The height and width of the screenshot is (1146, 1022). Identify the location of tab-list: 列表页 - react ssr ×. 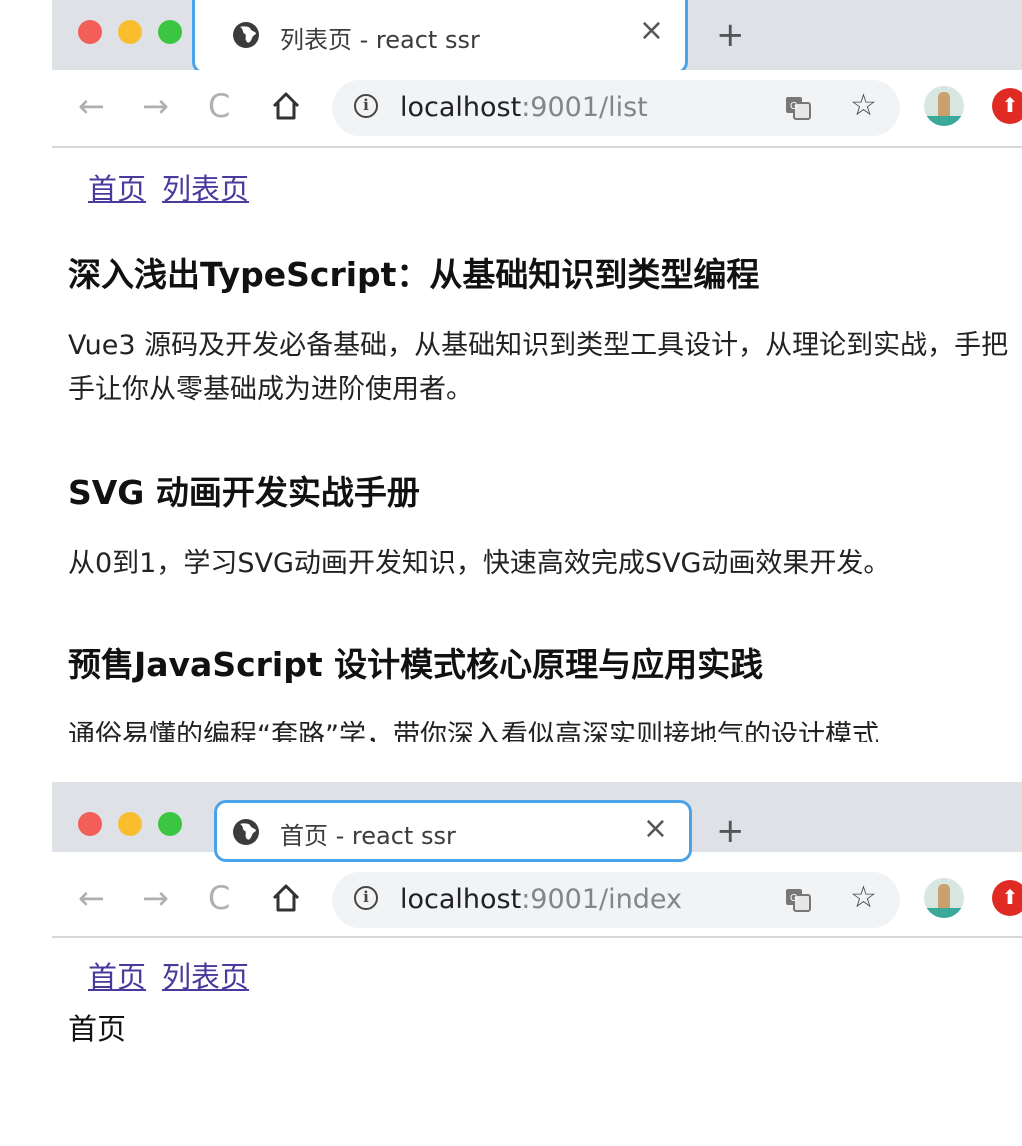
(440, 37).